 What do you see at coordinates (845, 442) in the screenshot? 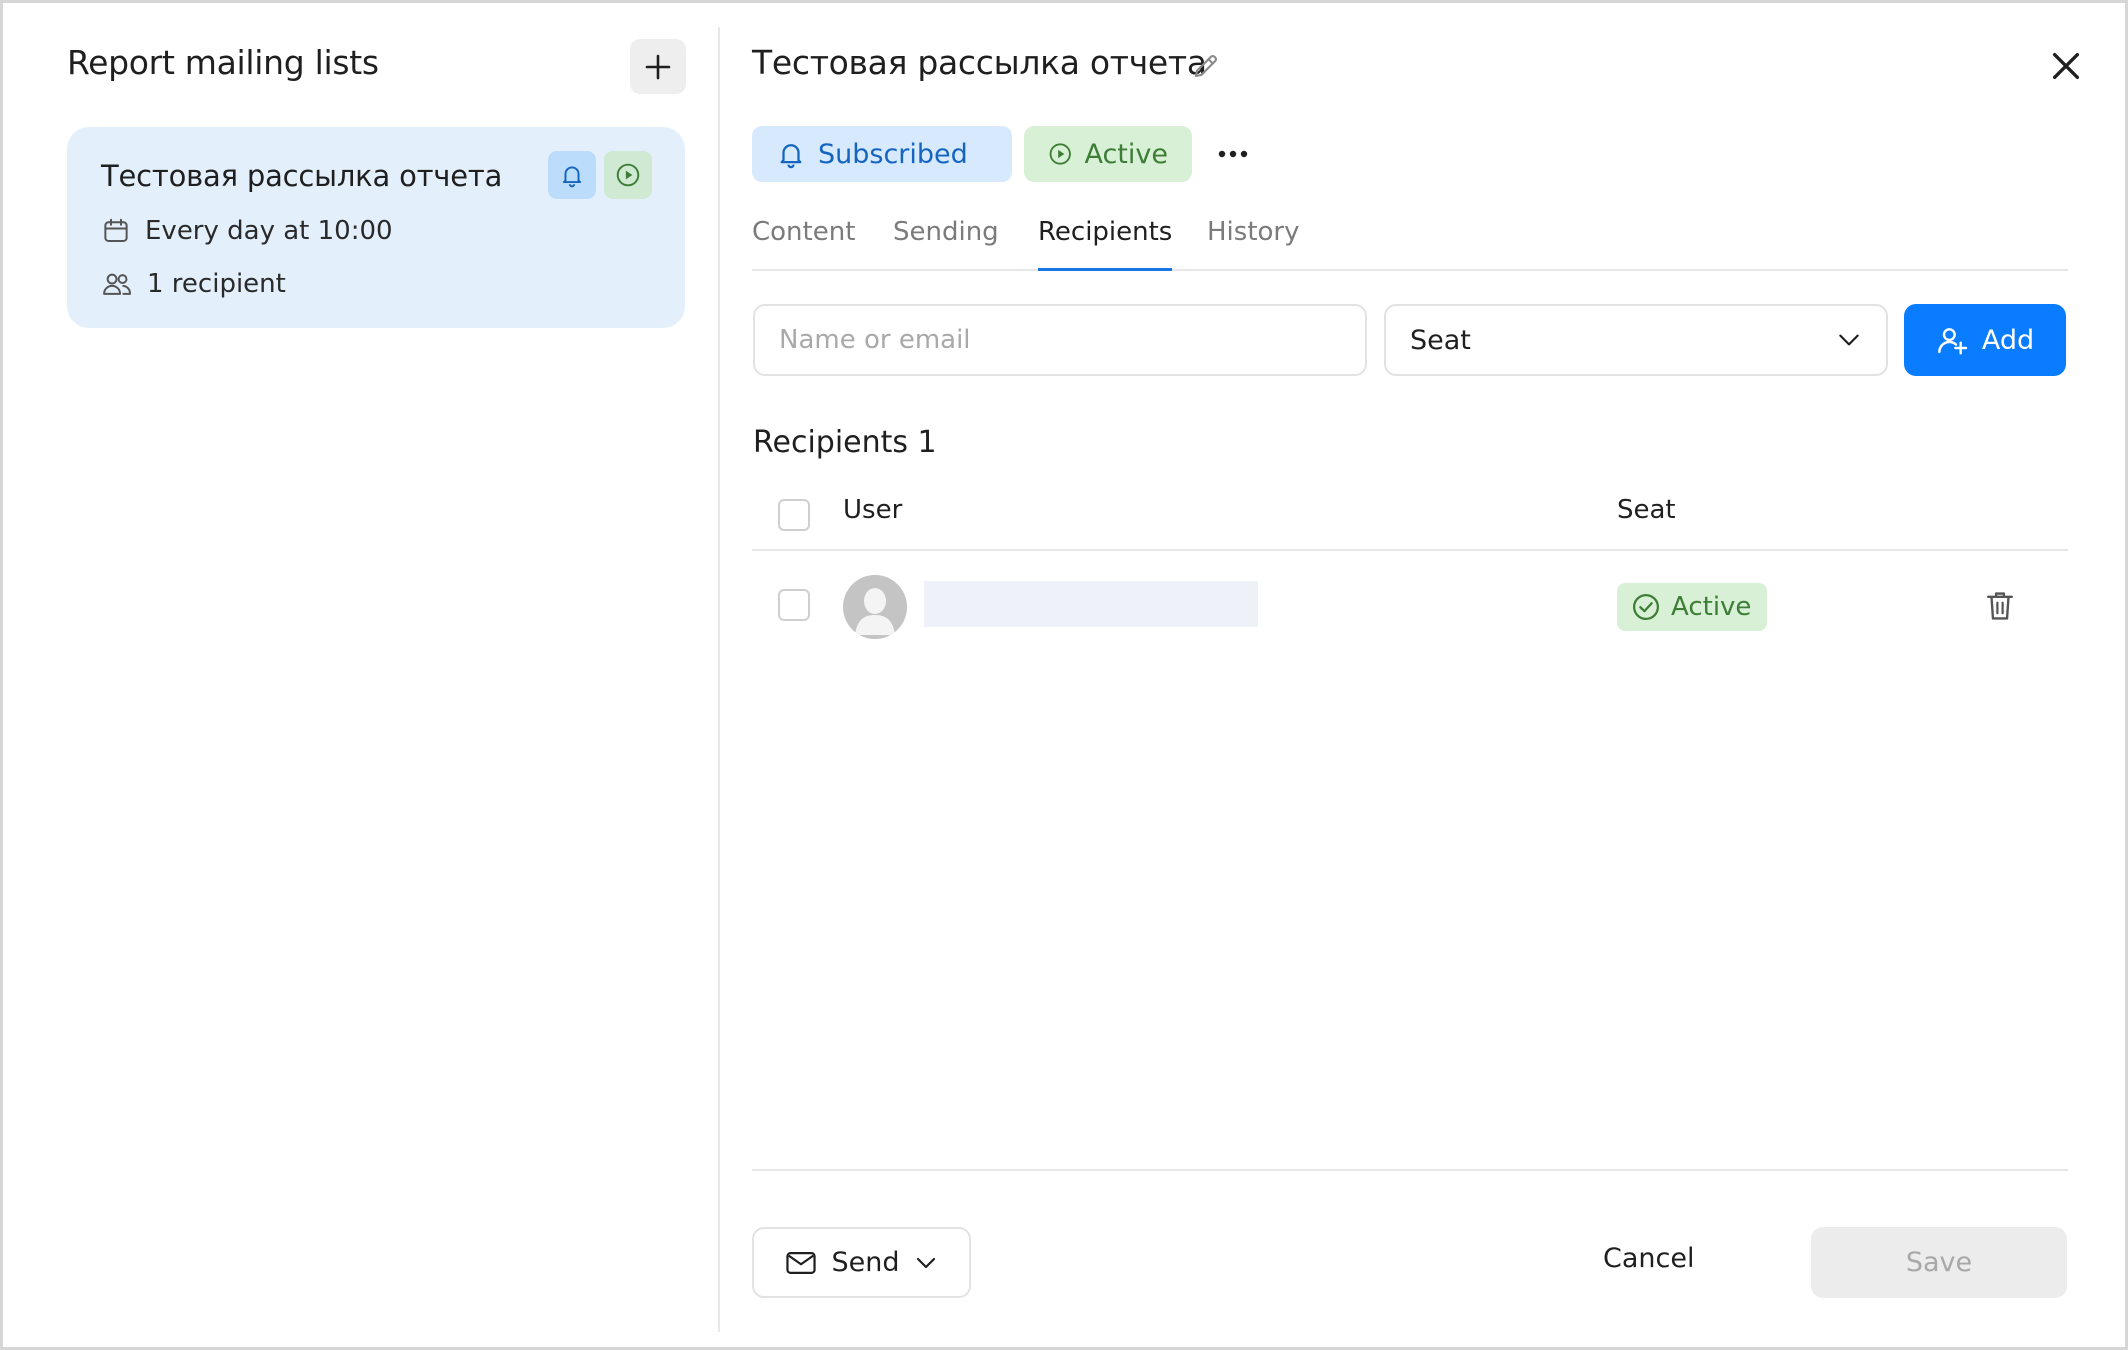
I see `recipients-heading: Recipients 1` at bounding box center [845, 442].